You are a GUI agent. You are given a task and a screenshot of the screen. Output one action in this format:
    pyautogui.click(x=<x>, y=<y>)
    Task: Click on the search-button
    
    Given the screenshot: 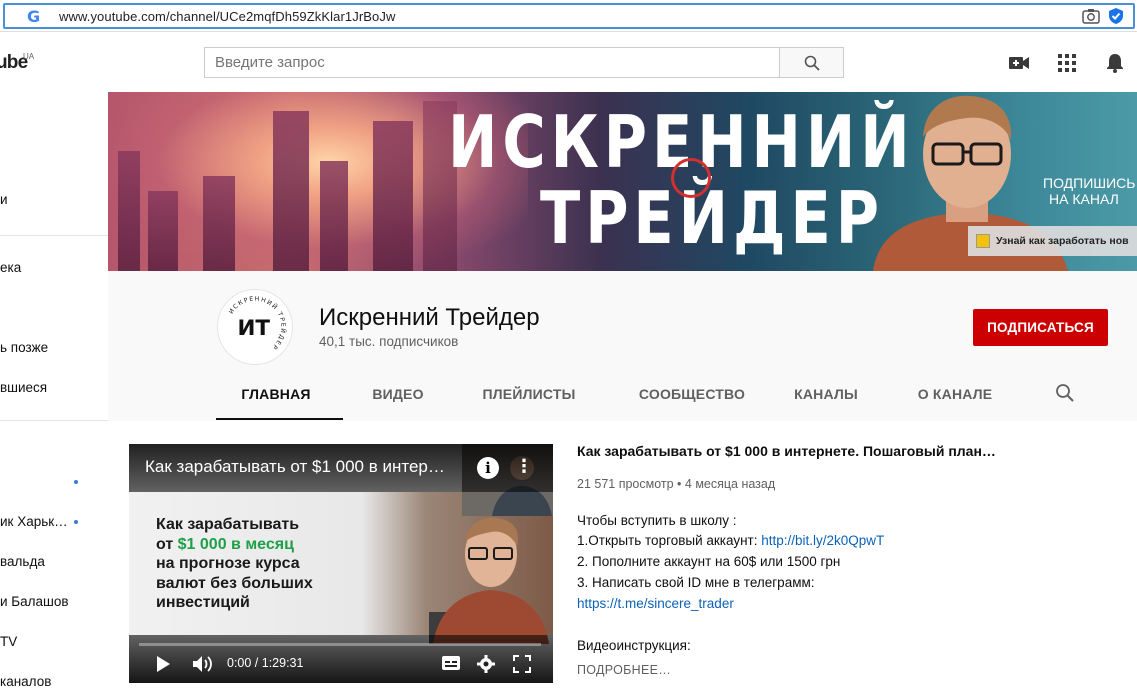 What is the action you would take?
    pyautogui.click(x=811, y=62)
    